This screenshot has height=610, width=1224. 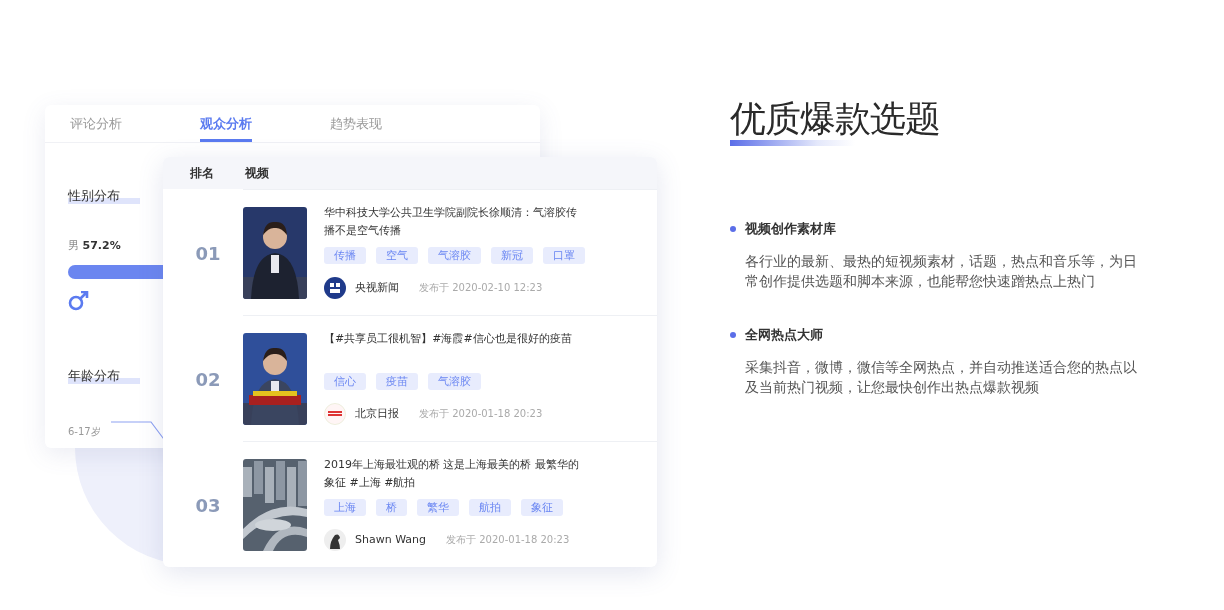 I want to click on video-title: 华中科技大学公共卫生学院副院长徐顺清：气溶胶传播不是空气传播, so click(x=452, y=221).